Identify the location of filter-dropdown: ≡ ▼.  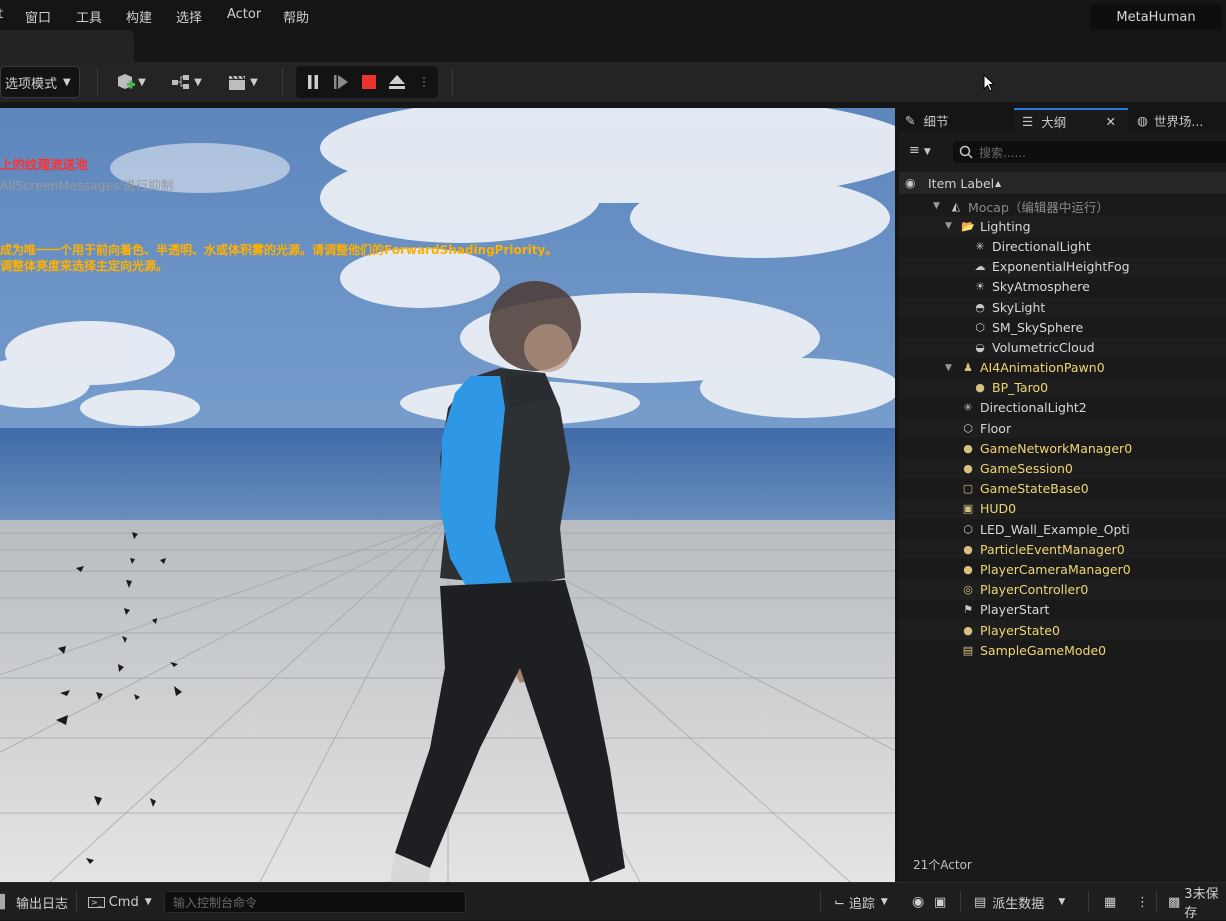
(920, 150).